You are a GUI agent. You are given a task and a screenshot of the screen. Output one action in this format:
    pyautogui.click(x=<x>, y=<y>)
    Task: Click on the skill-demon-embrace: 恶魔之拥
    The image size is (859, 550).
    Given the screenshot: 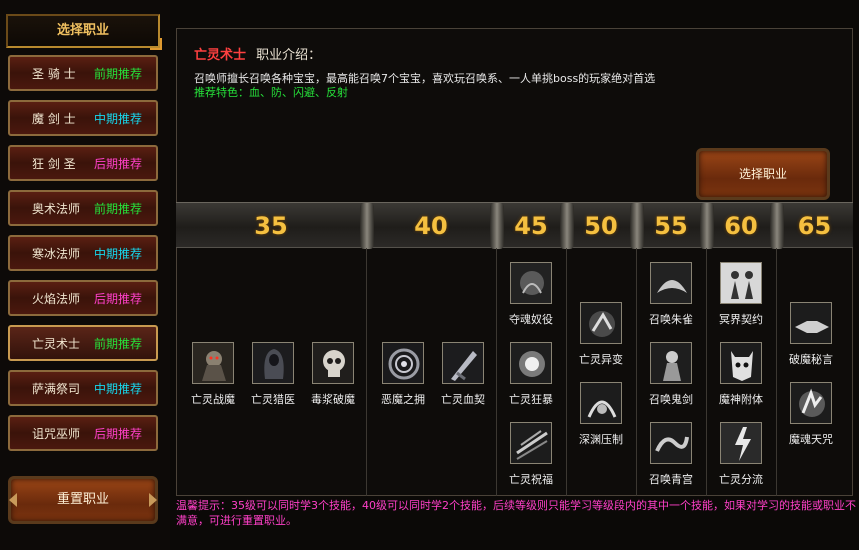 What is the action you would take?
    pyautogui.click(x=403, y=374)
    